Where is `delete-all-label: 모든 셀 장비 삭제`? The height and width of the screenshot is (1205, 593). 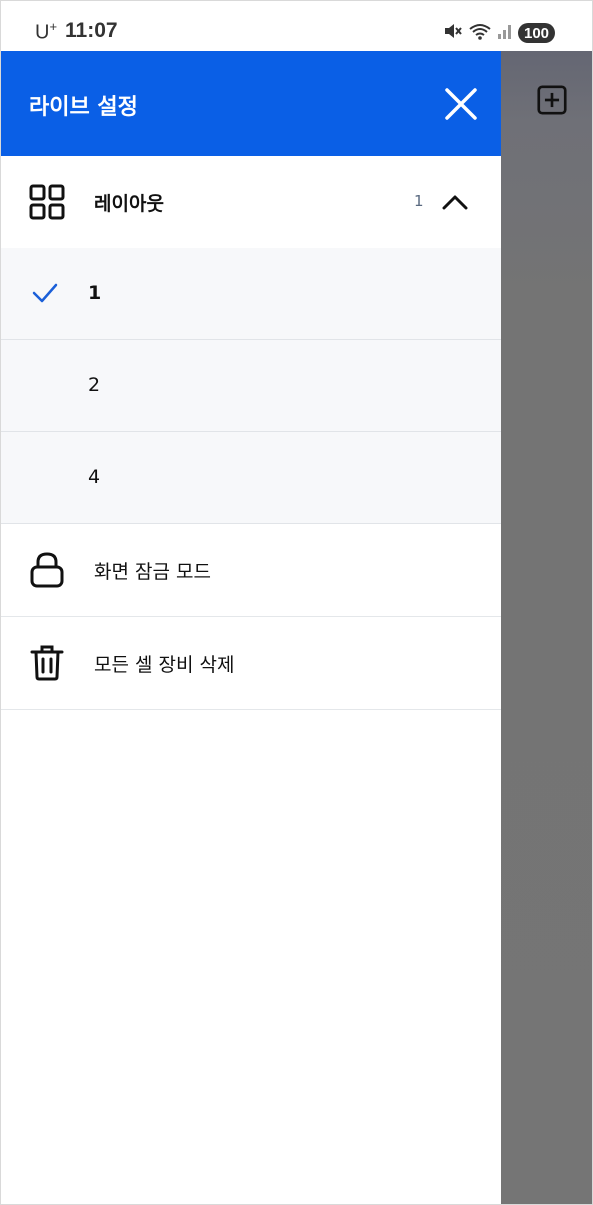 delete-all-label: 모든 셀 장비 삭제 is located at coordinates (164, 665).